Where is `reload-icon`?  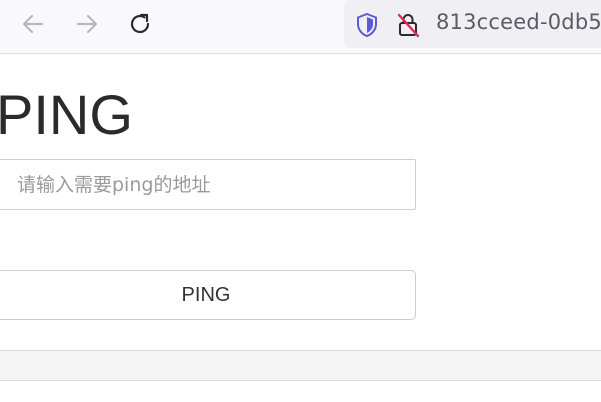
reload-icon is located at coordinates (140, 23).